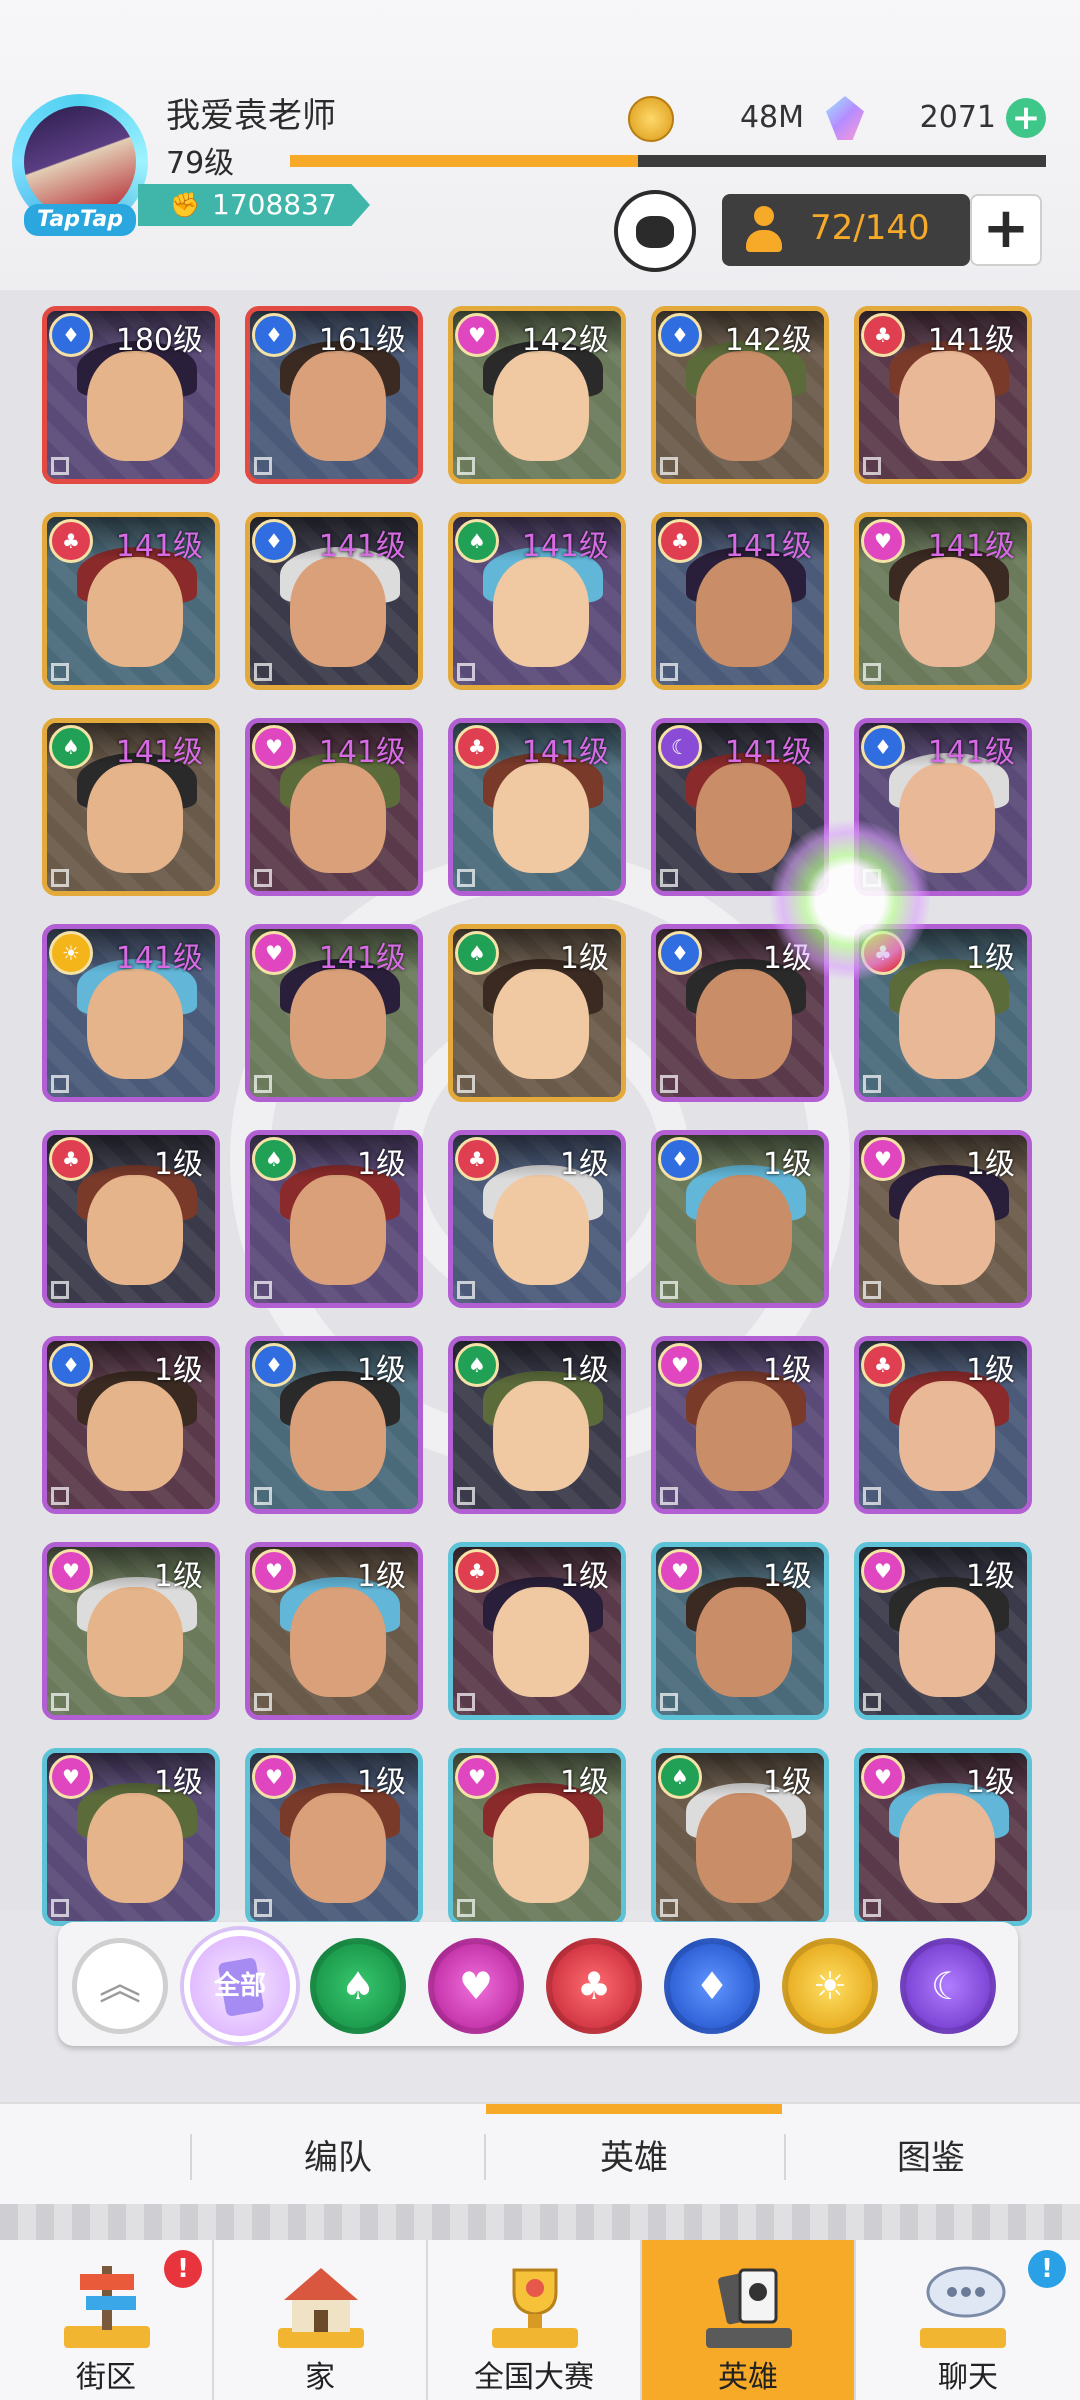 The height and width of the screenshot is (2400, 1080). I want to click on spade-icon: ♠, so click(358, 1986).